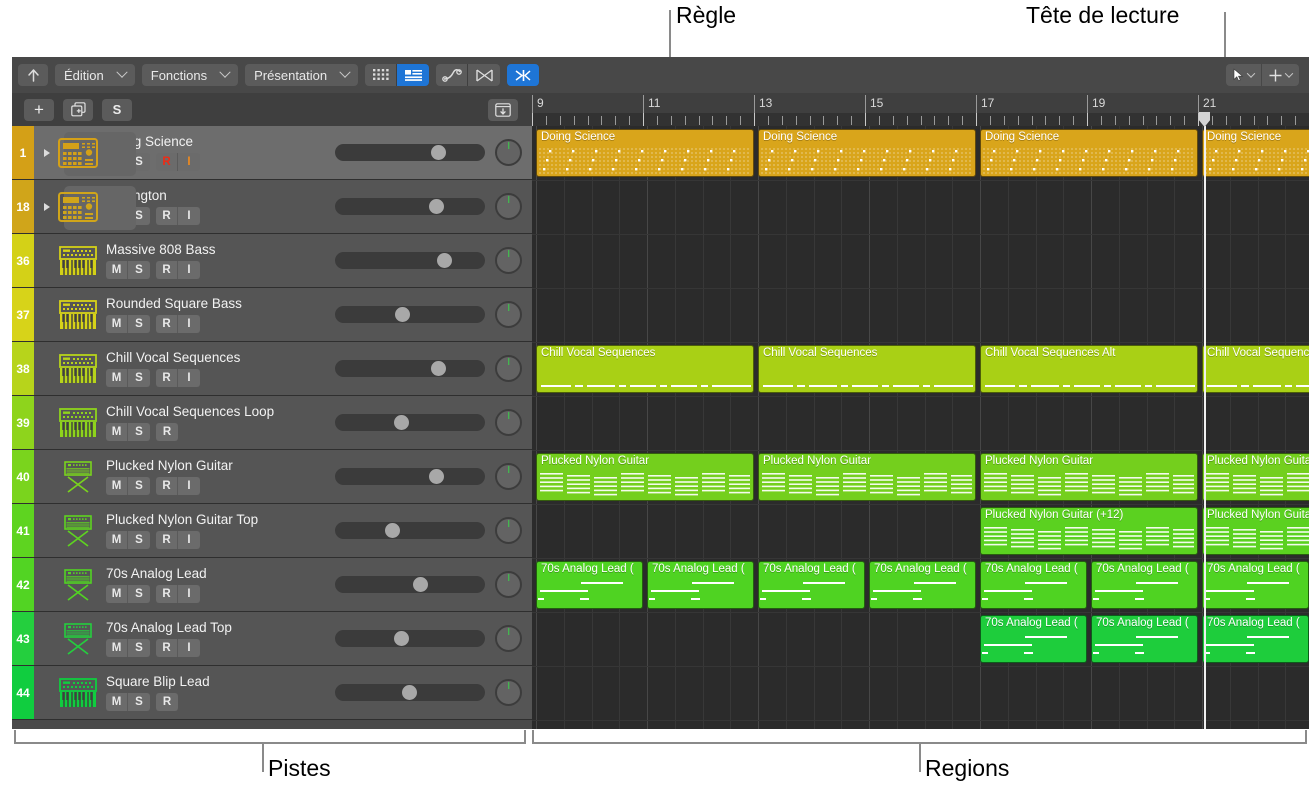  I want to click on track-name: Chill Vocal Sequences, so click(220, 357).